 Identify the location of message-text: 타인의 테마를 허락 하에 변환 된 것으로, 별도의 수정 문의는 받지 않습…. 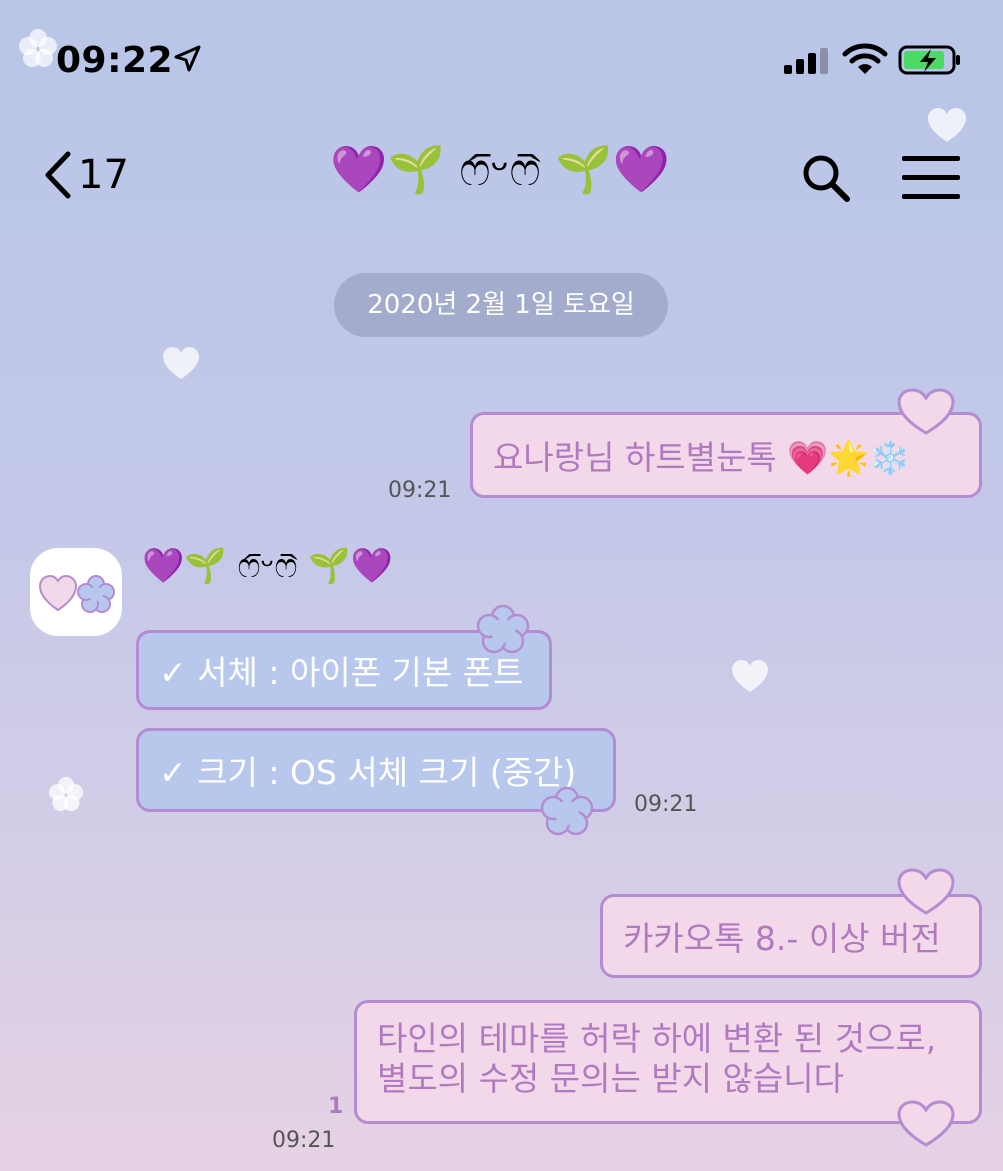
(657, 1058).